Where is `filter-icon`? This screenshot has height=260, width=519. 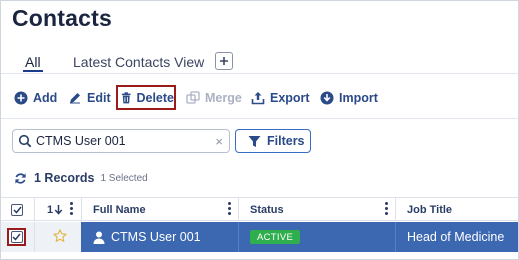
filter-icon is located at coordinates (254, 141).